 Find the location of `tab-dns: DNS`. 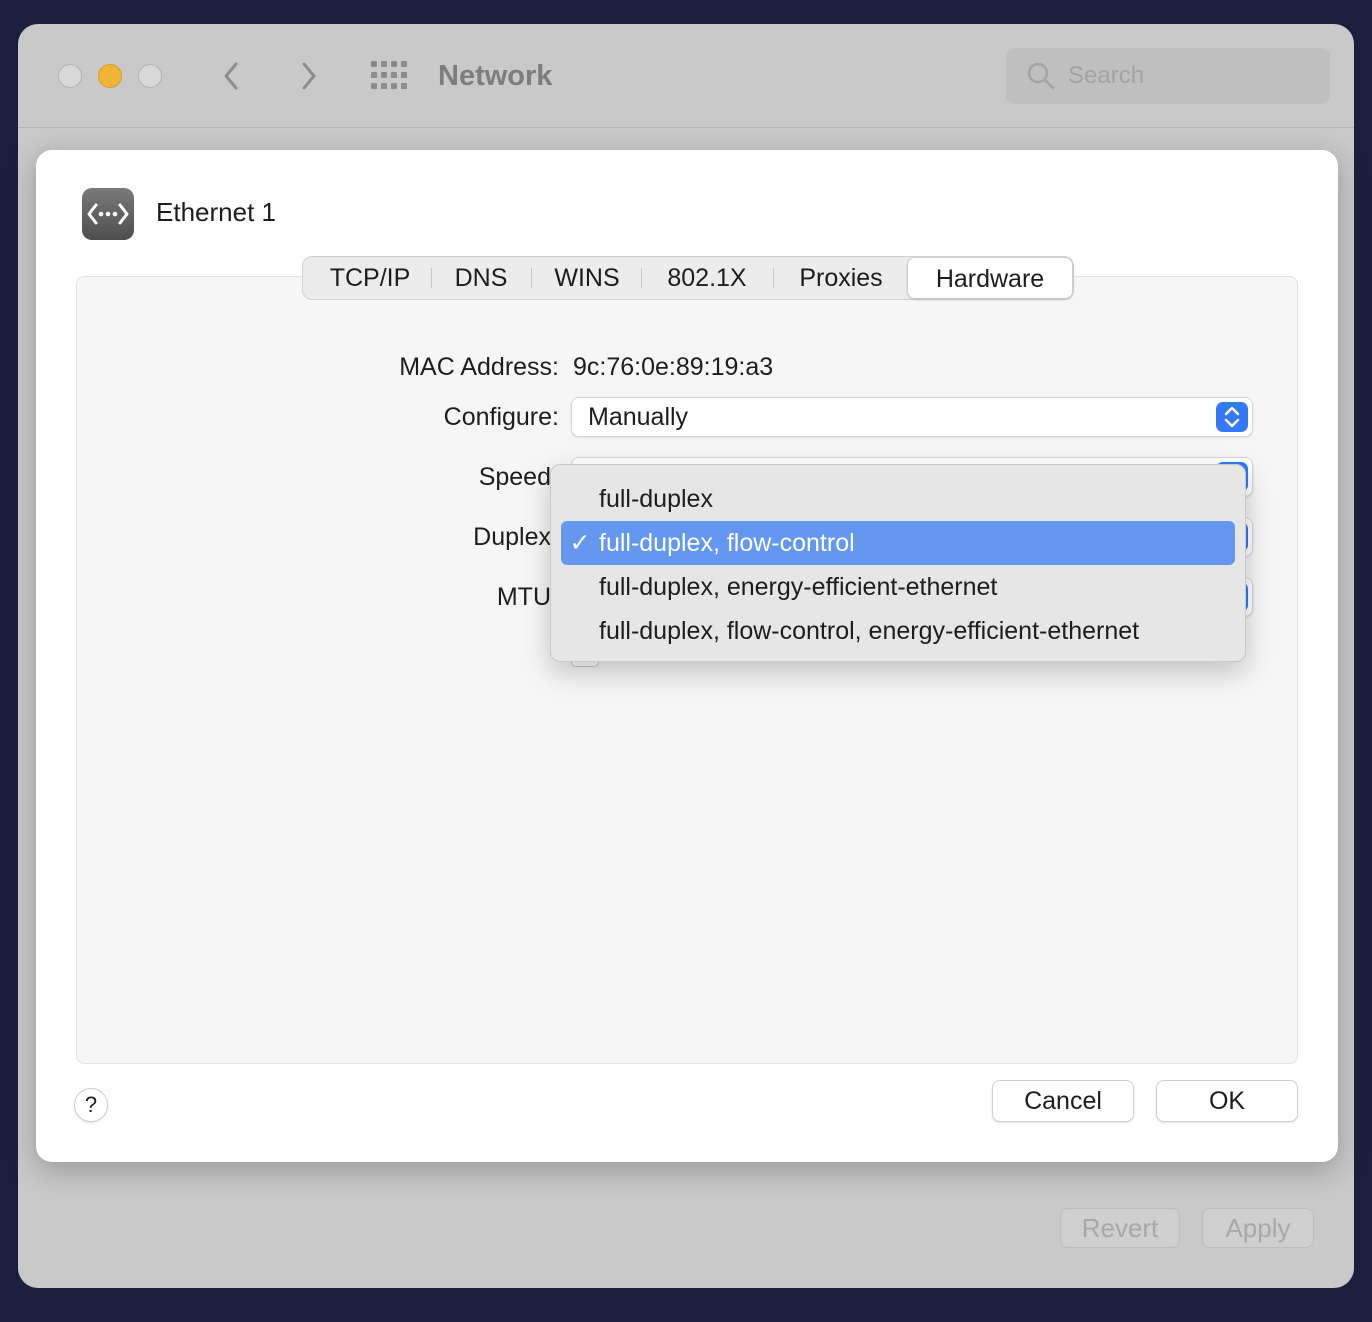

tab-dns: DNS is located at coordinates (481, 278).